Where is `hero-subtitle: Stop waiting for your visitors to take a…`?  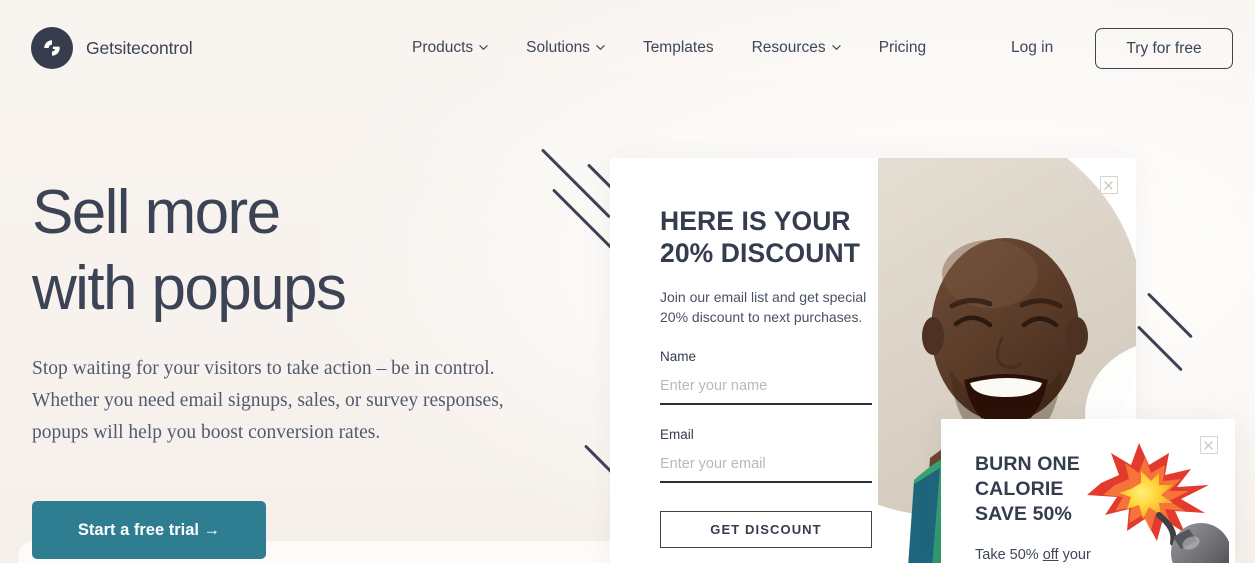 hero-subtitle: Stop waiting for your visitors to take a… is located at coordinates (268, 400).